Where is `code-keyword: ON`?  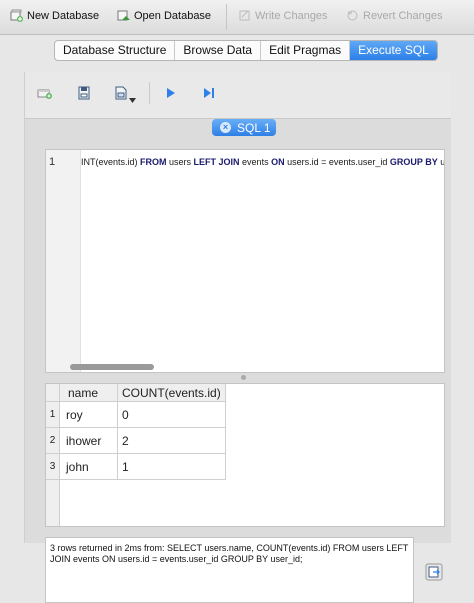 code-keyword: ON is located at coordinates (278, 162).